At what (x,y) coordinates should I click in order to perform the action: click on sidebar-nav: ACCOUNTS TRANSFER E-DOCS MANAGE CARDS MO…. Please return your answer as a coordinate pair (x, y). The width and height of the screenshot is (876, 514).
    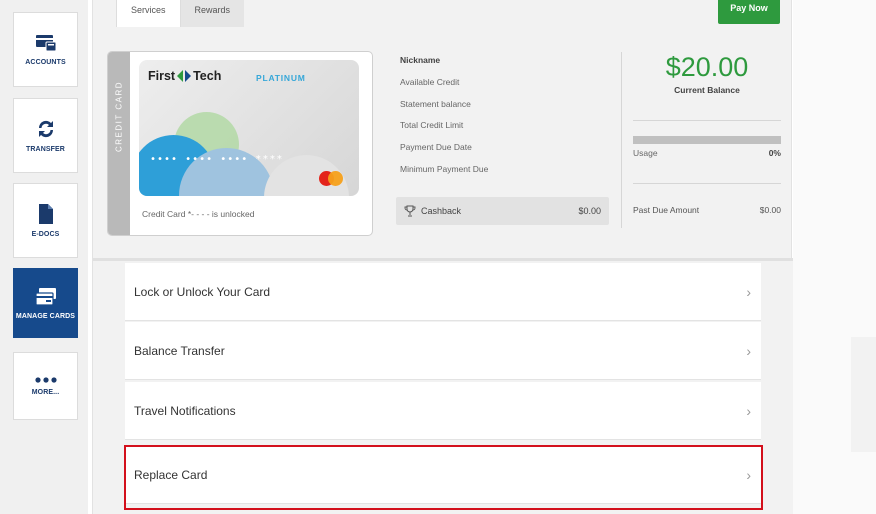
    Looking at the image, I should click on (44, 257).